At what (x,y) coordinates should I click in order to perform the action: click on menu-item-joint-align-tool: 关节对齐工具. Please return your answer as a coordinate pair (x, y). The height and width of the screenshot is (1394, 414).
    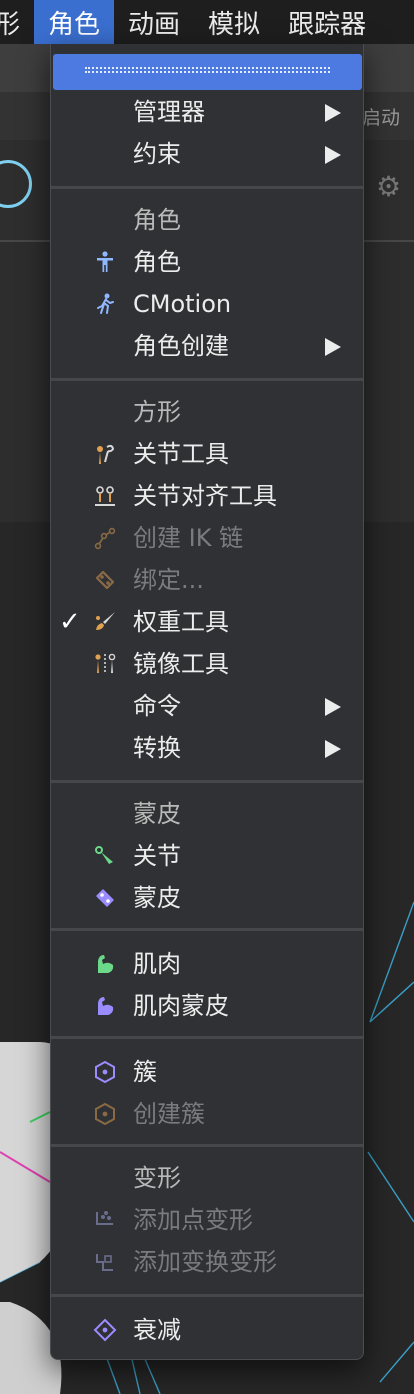
    Looking at the image, I should click on (207, 496).